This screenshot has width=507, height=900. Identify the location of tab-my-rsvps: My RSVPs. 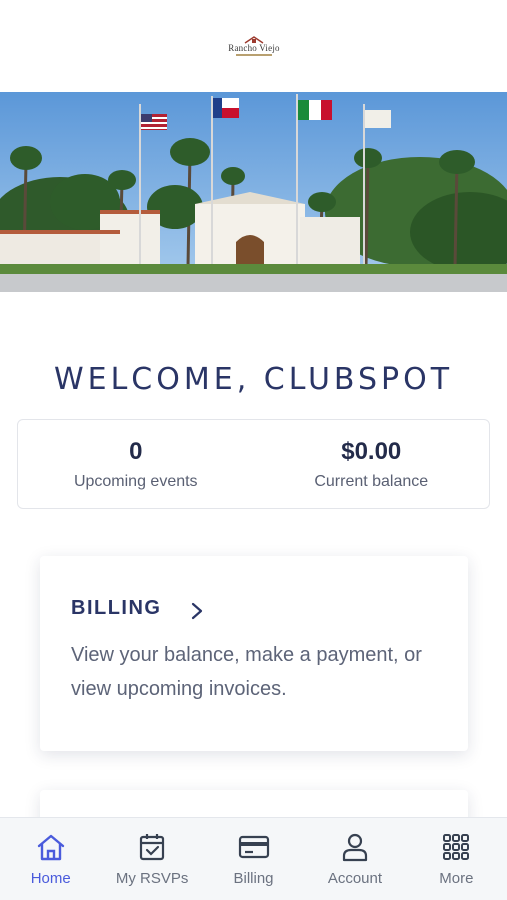
(151, 859).